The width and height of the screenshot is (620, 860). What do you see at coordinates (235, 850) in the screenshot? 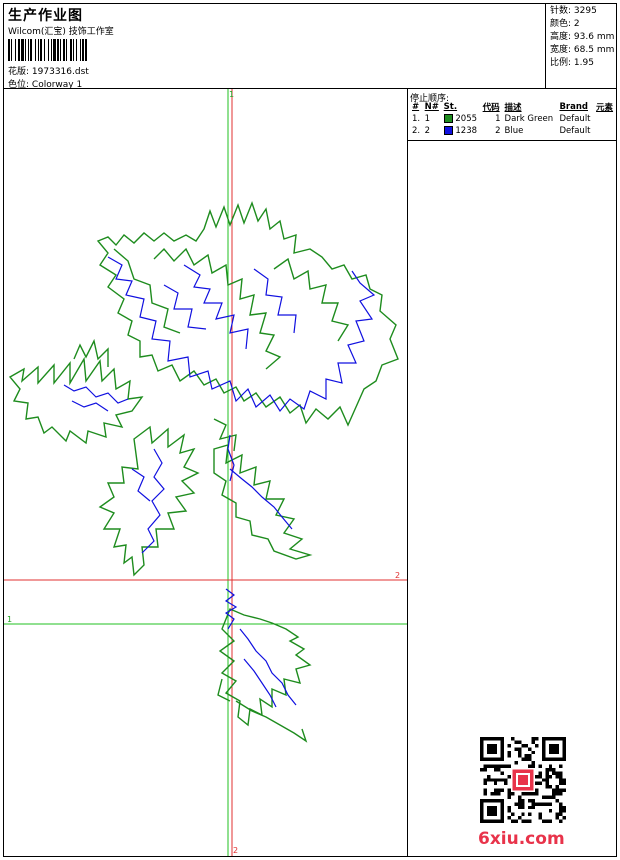
I see `guide-marker-bottom: 2` at bounding box center [235, 850].